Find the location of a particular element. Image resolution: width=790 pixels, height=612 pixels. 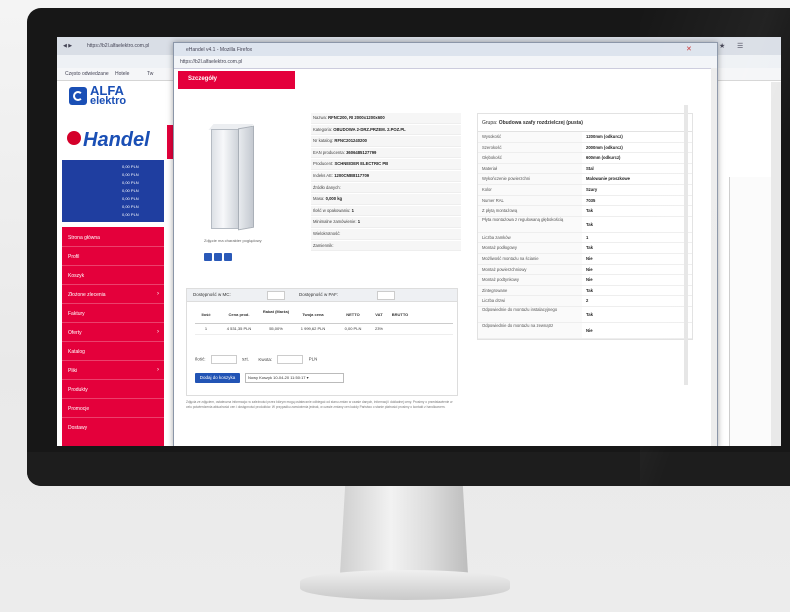

param-name: Kolor is located at coordinates (530, 189).